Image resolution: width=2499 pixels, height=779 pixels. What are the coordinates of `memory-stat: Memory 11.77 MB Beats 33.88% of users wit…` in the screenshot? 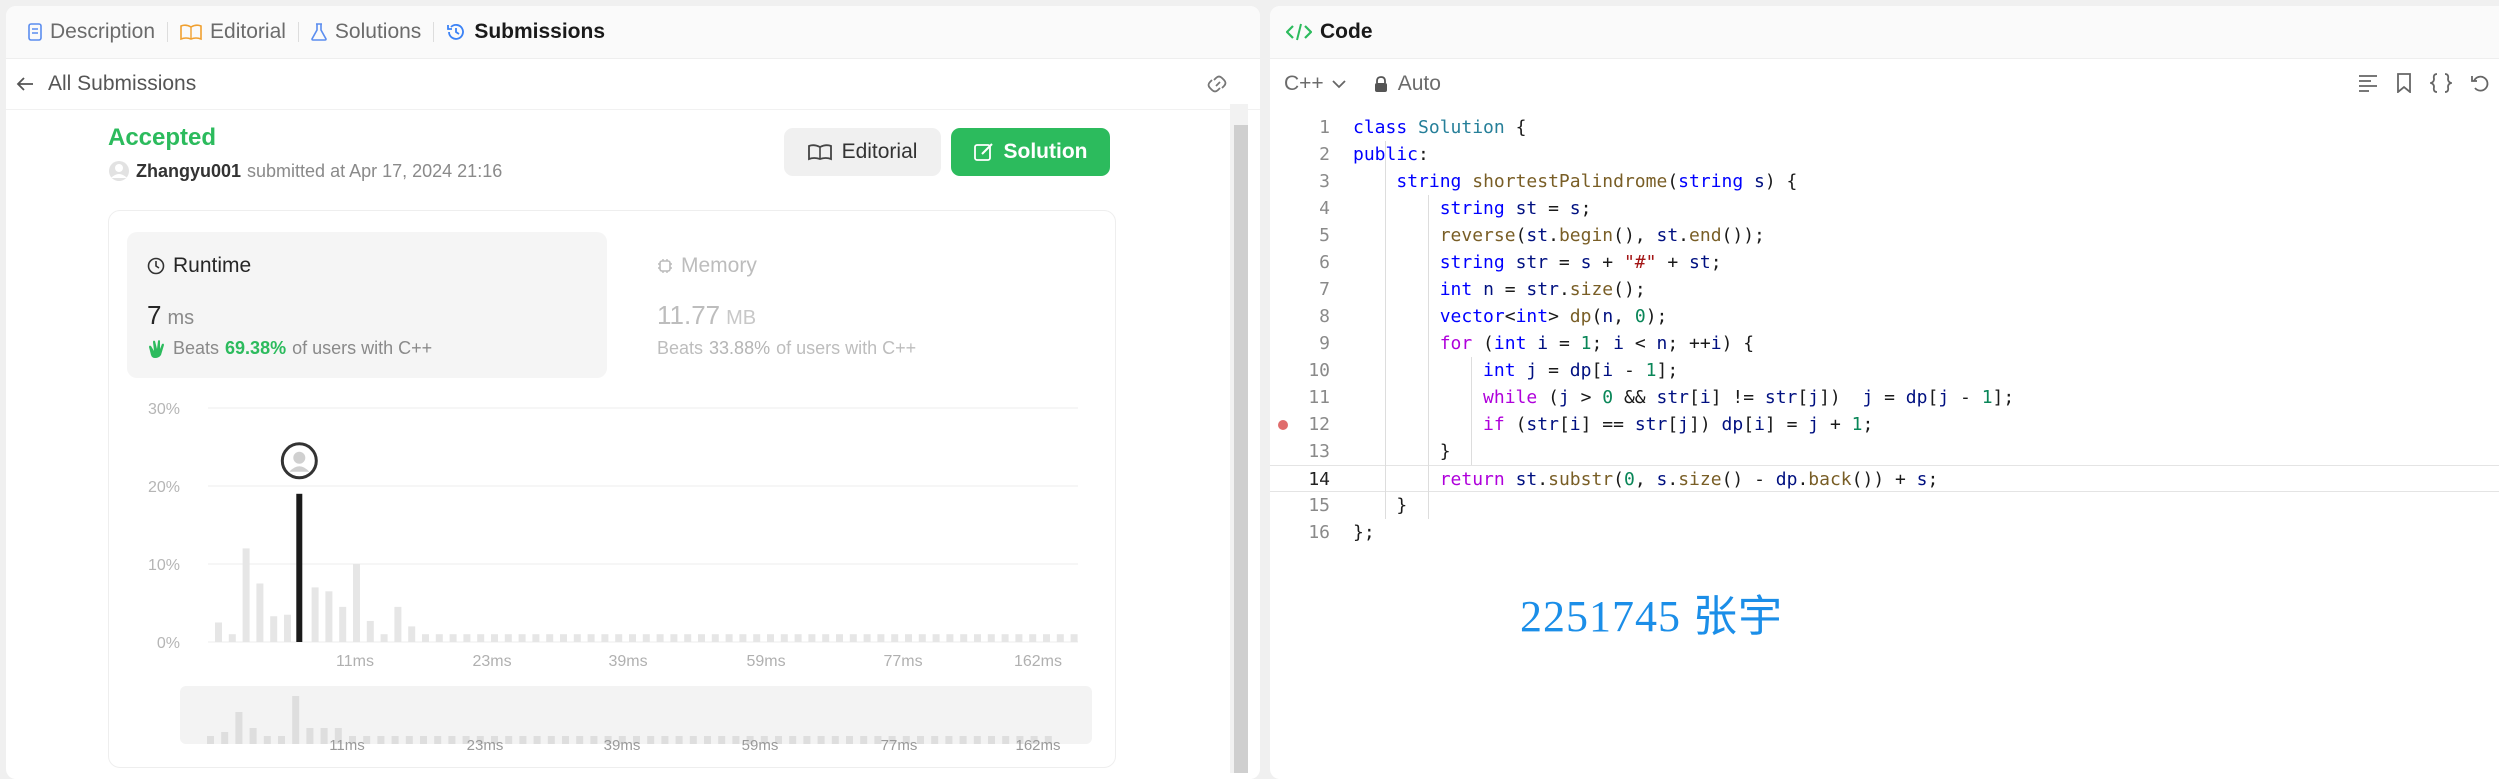 It's located at (872, 305).